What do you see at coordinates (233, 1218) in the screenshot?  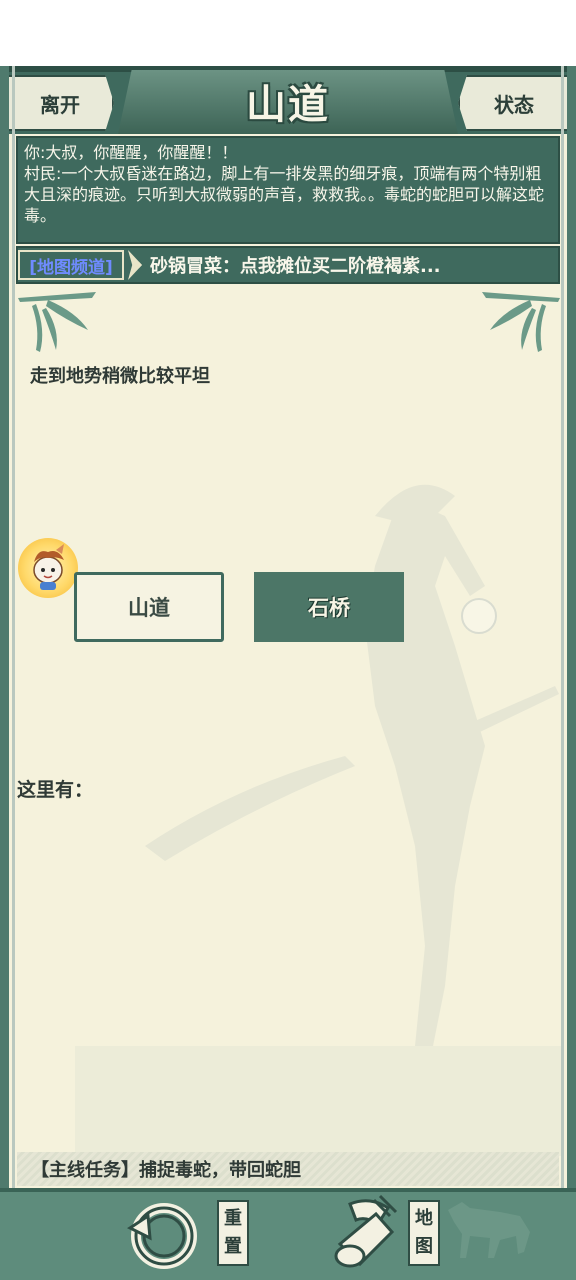 I see `reset-label-char: 重` at bounding box center [233, 1218].